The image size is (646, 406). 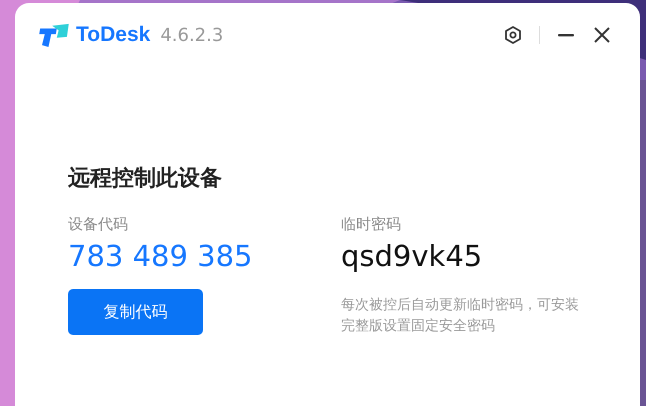 What do you see at coordinates (460, 316) in the screenshot?
I see `hint-text: 每次被控后自动更新临时密码，可安装完整版设置固定安全密码` at bounding box center [460, 316].